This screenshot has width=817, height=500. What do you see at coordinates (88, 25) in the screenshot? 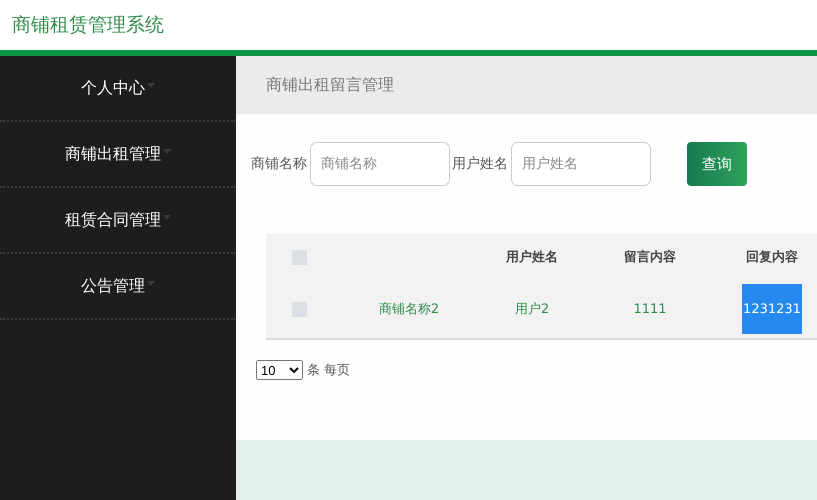
I see `app-title: 商铺租赁管理系统` at bounding box center [88, 25].